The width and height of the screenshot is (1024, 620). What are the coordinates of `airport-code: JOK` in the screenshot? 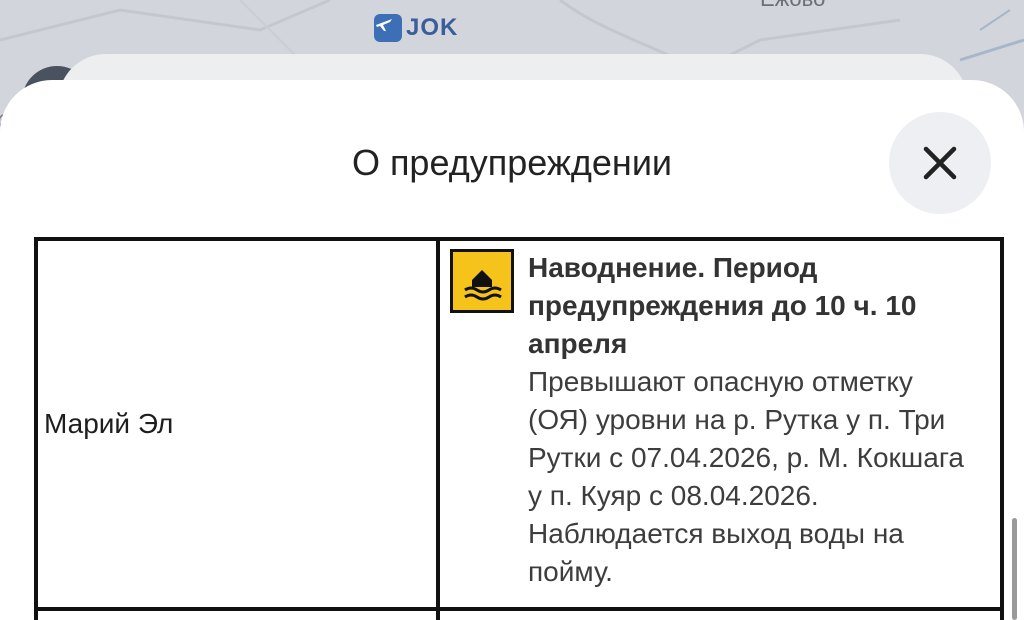 It's located at (432, 27).